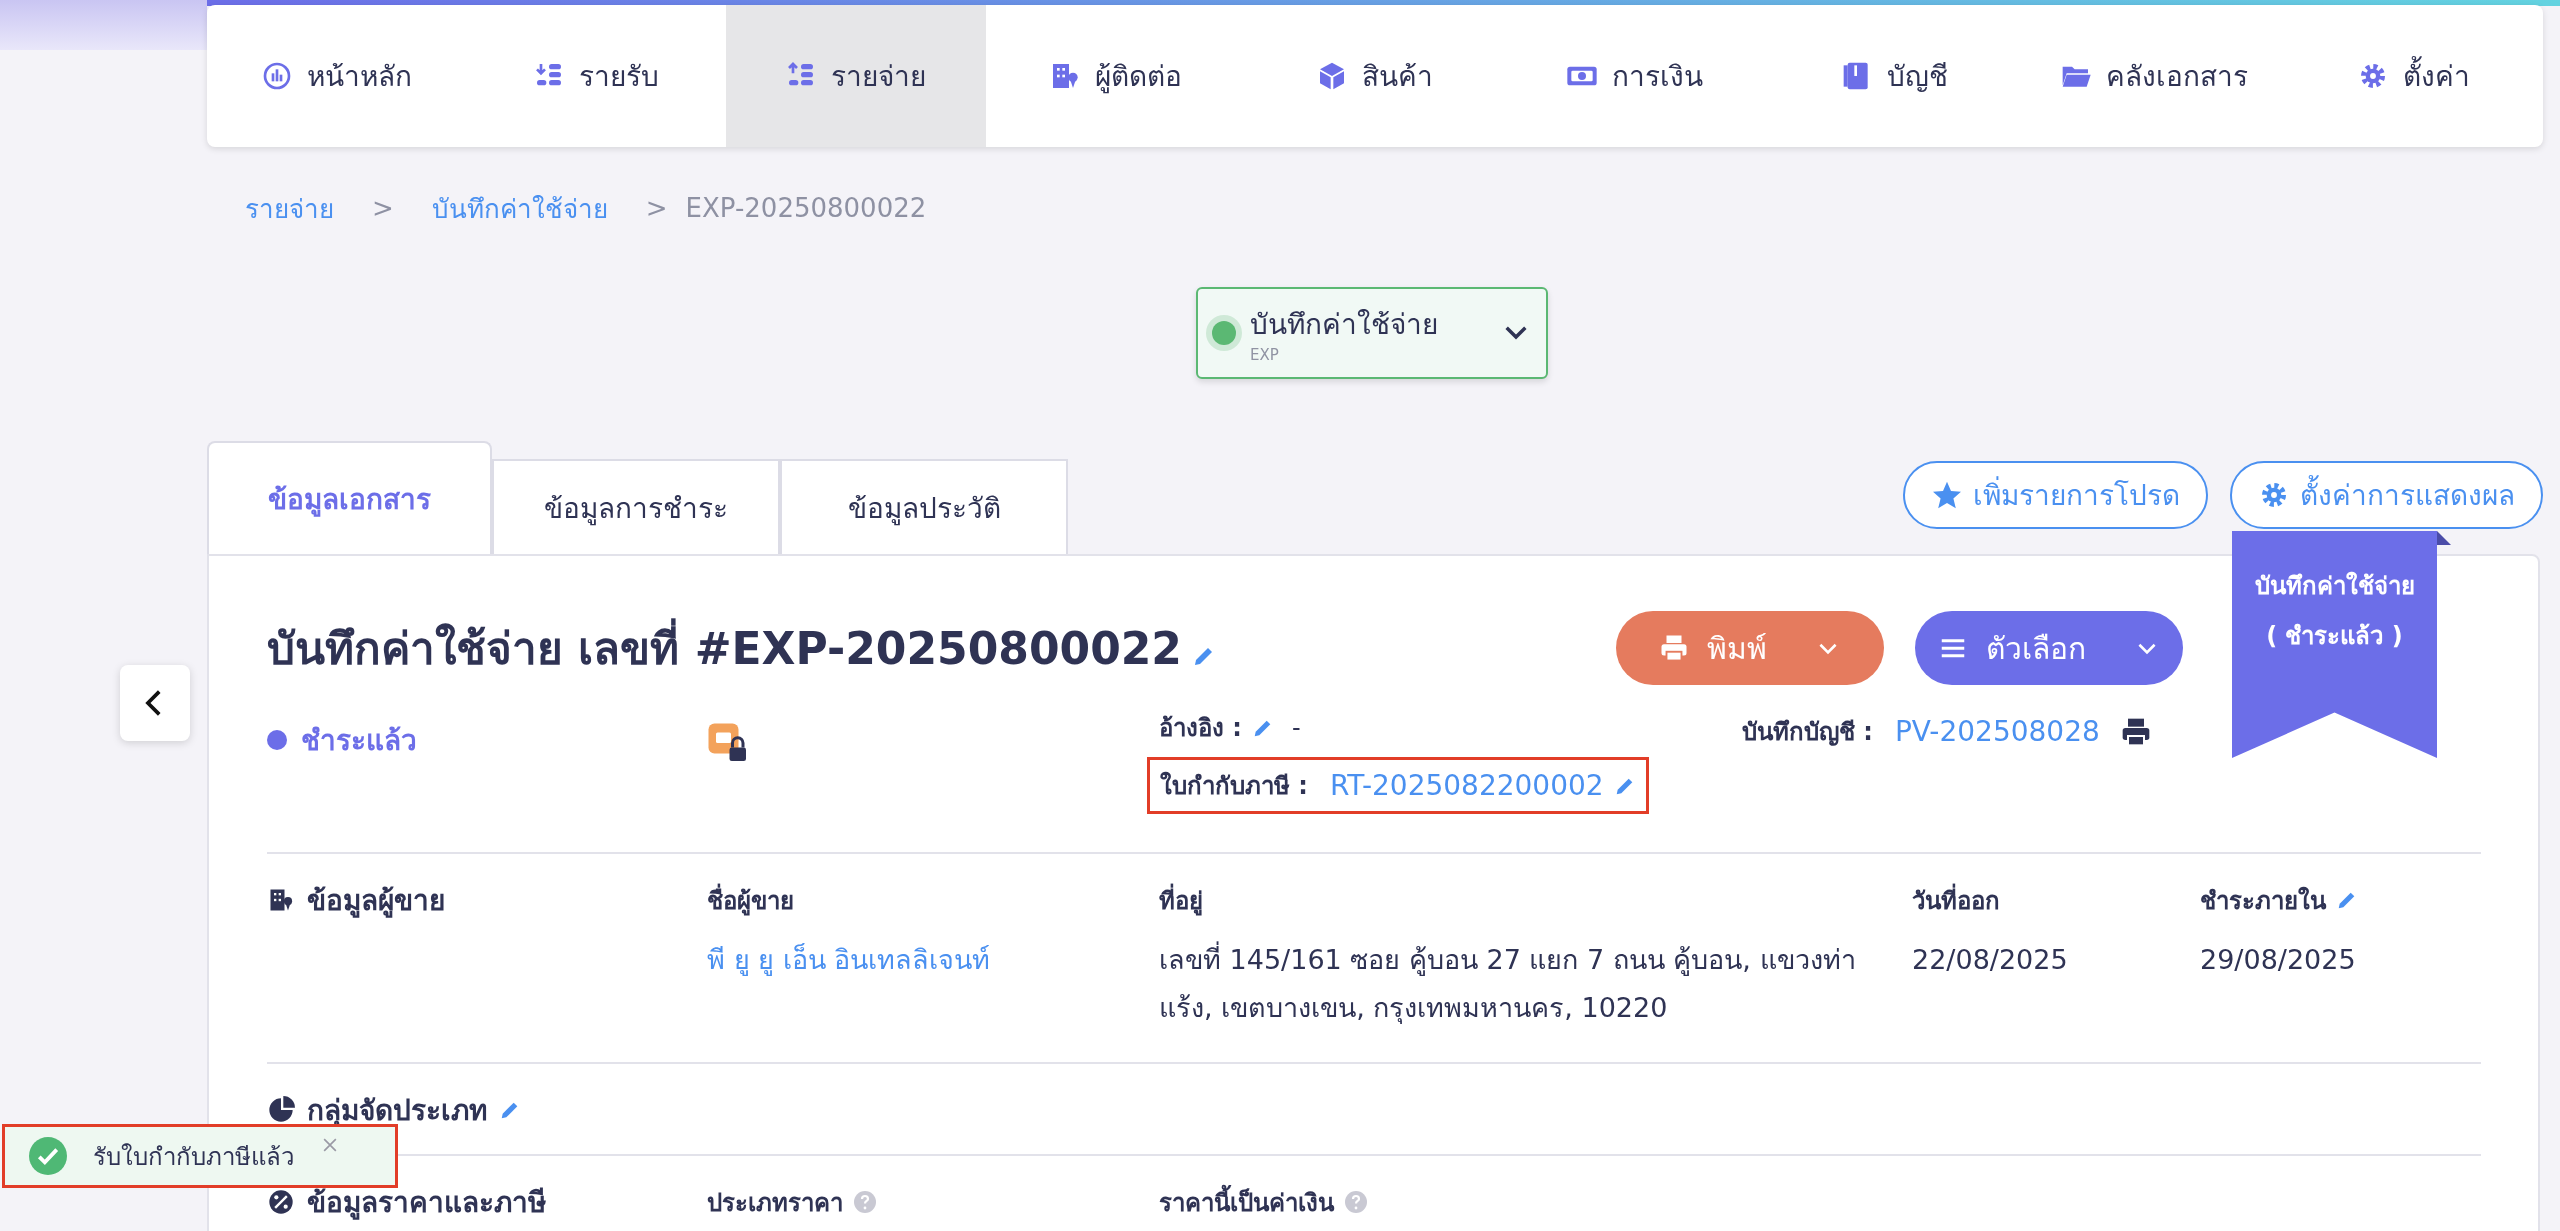  What do you see at coordinates (1375, 76) in the screenshot?
I see `nav-tab: สินค้า` at bounding box center [1375, 76].